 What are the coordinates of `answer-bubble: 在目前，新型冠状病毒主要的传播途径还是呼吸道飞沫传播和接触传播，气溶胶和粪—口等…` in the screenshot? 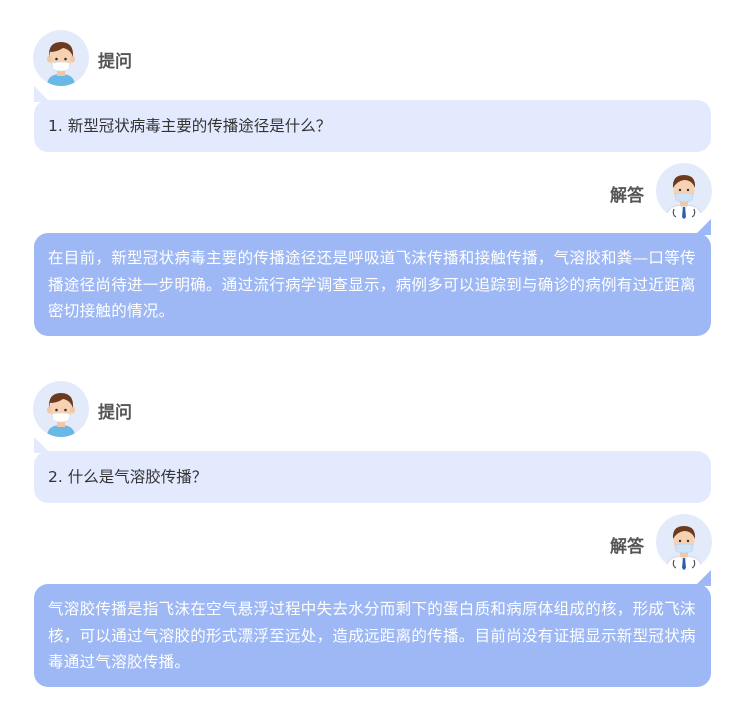 It's located at (372, 284).